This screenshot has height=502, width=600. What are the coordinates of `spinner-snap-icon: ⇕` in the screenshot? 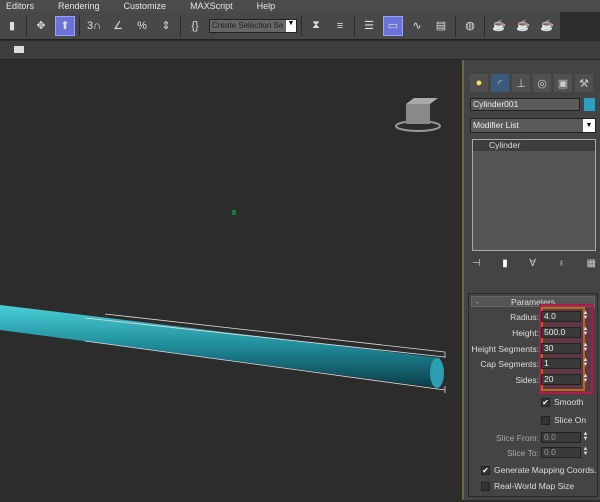 It's located at (166, 26).